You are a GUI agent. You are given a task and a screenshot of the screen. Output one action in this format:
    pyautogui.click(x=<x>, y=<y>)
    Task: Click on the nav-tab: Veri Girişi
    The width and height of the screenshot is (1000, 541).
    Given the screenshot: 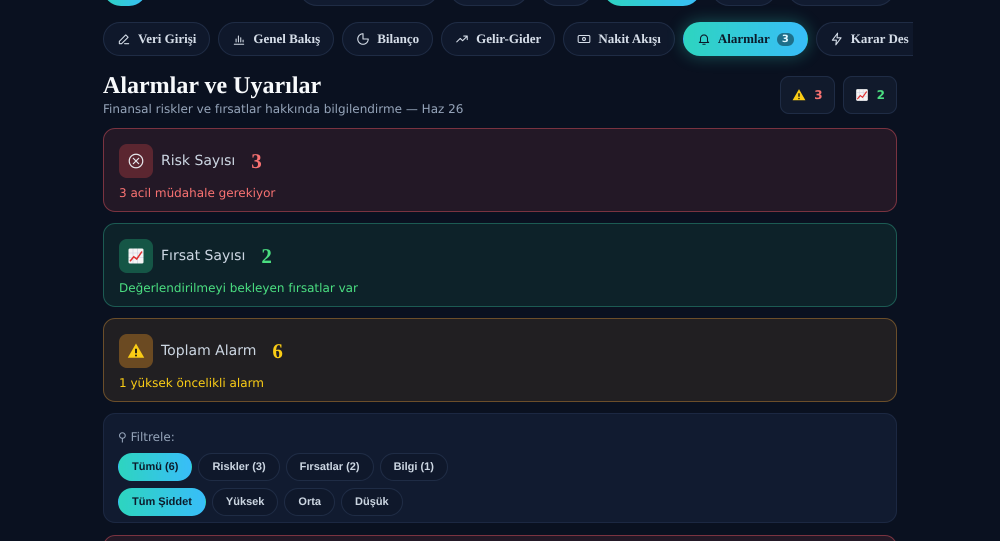 What is the action you would take?
    pyautogui.click(x=156, y=39)
    